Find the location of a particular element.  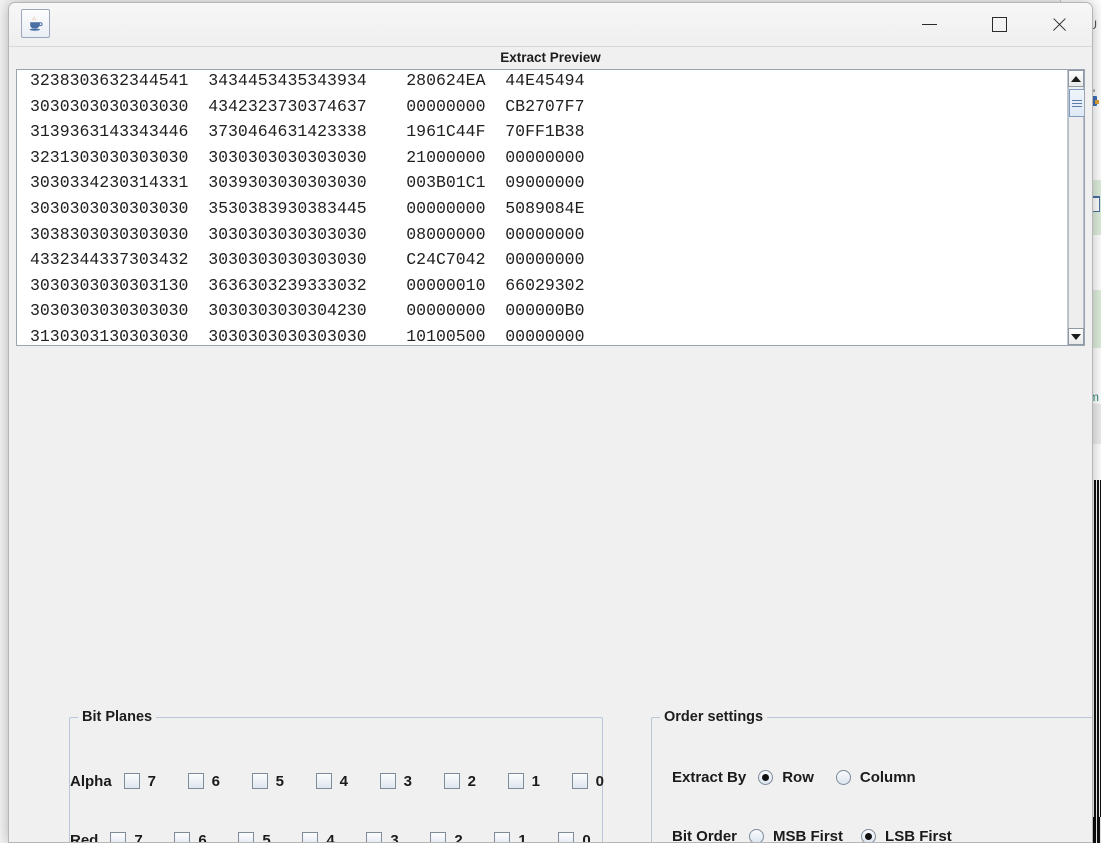

channel-label-alpha: Alpha is located at coordinates (91, 781).